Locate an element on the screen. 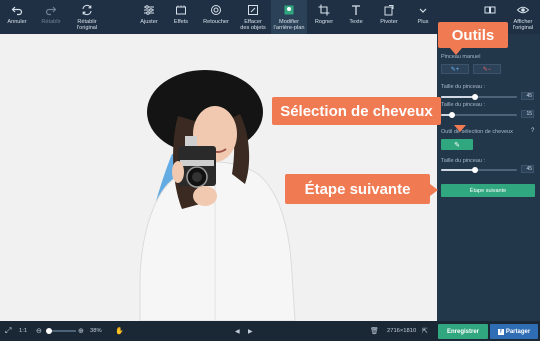 This screenshot has height=341, width=540. eraser-icon is located at coordinates (253, 10).